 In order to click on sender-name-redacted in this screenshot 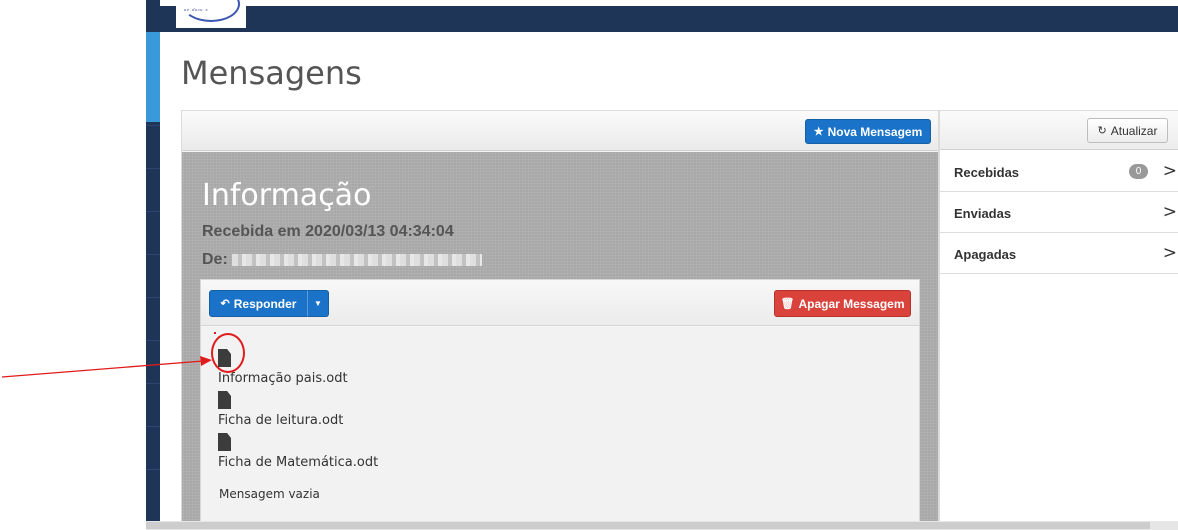, I will do `click(356, 259)`.